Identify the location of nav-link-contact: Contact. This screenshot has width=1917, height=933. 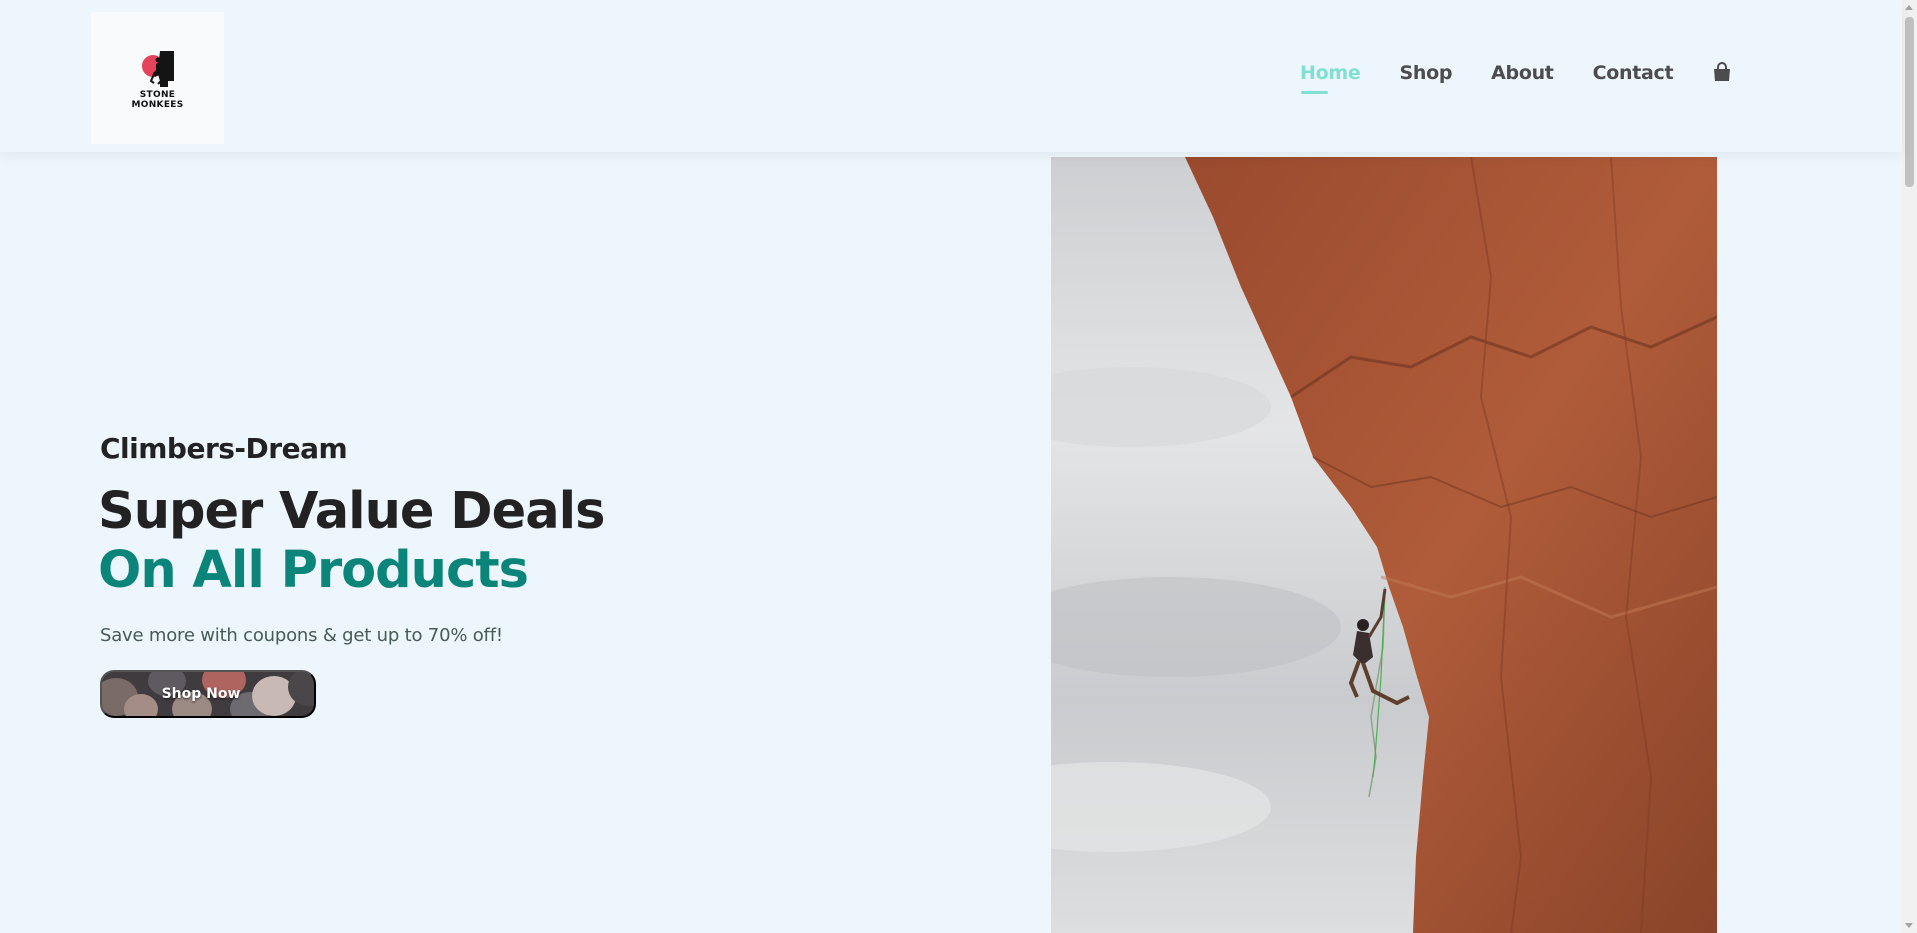
(1633, 73).